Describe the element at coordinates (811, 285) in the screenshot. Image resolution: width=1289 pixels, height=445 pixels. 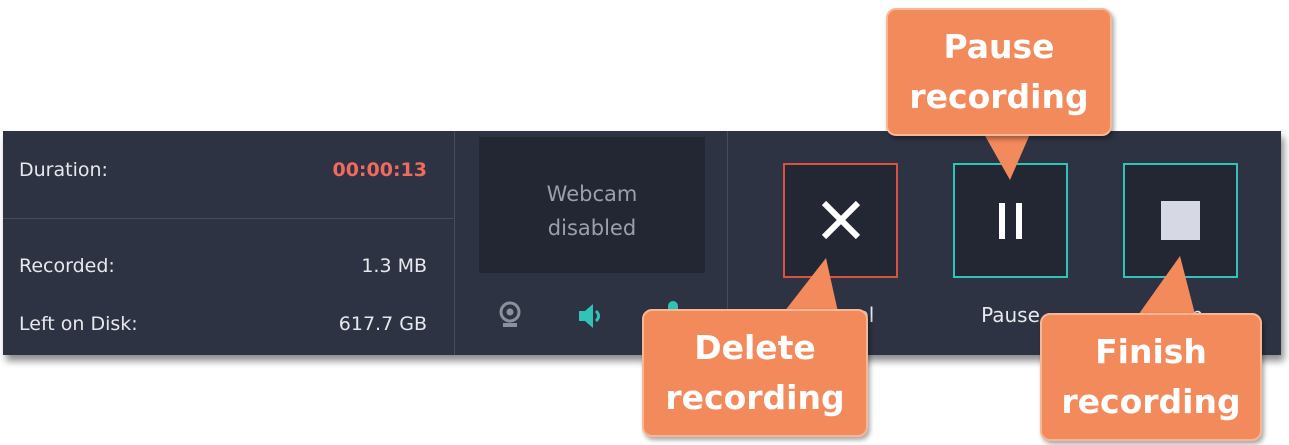
I see `delete-callout-pointer` at that location.